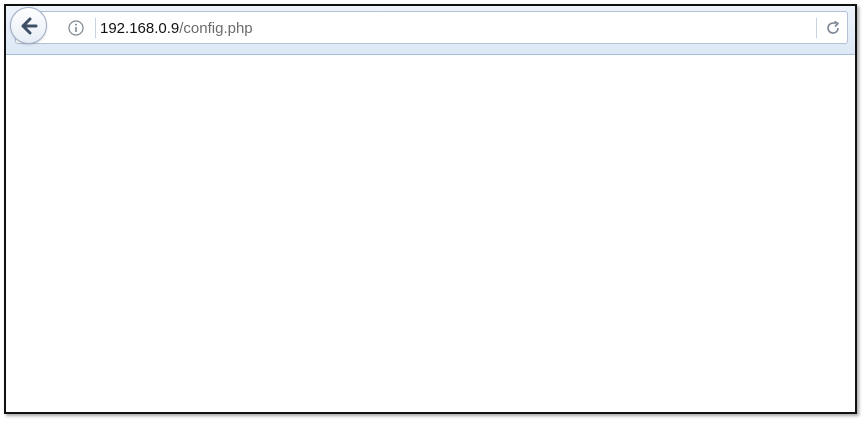 This screenshot has height=422, width=865. Describe the element at coordinates (216, 28) in the screenshot. I see `url-path: /config.php` at that location.